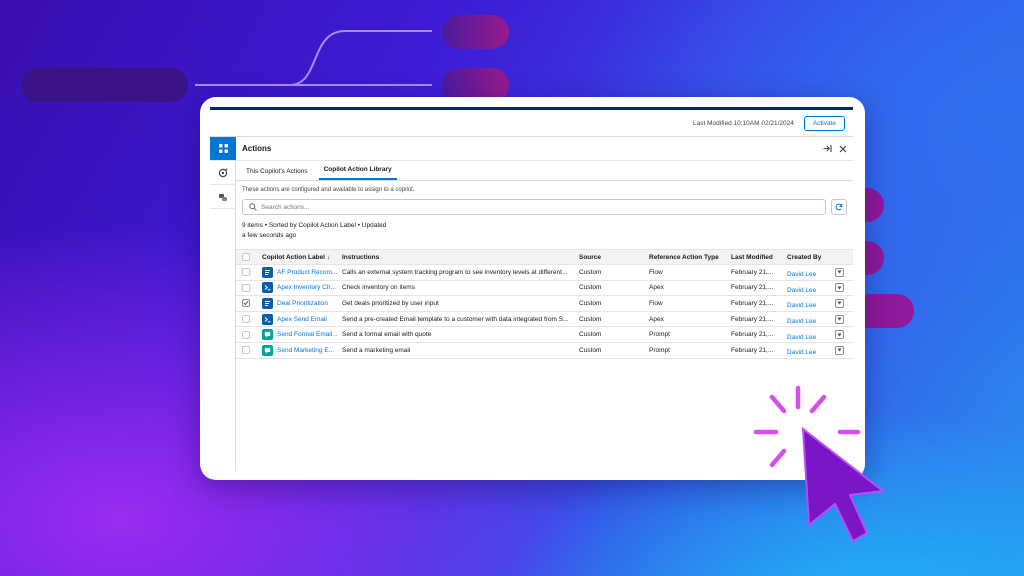 The height and width of the screenshot is (576, 1024). I want to click on activate-button: Activate, so click(824, 123).